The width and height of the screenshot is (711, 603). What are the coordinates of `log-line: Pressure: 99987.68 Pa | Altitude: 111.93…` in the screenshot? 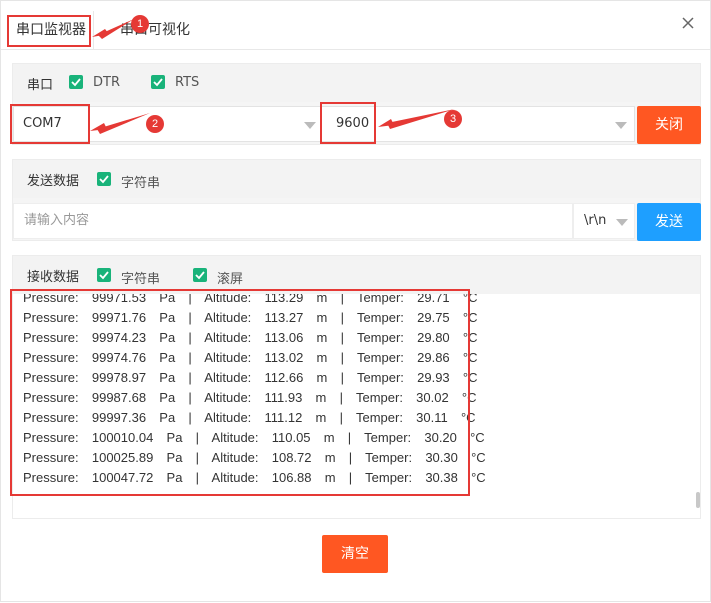 It's located at (250, 397).